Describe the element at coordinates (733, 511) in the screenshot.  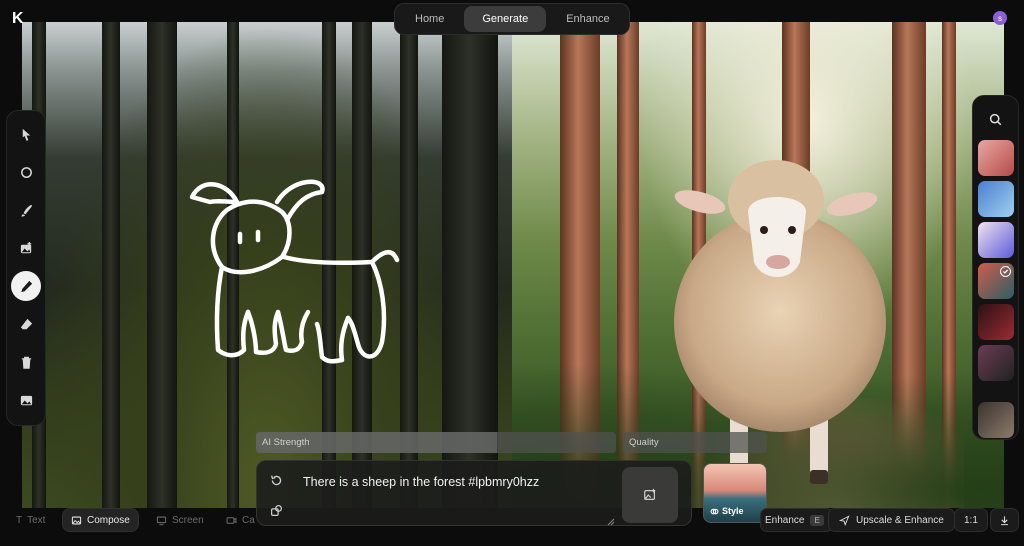
I see `style-label-text: Style` at that location.